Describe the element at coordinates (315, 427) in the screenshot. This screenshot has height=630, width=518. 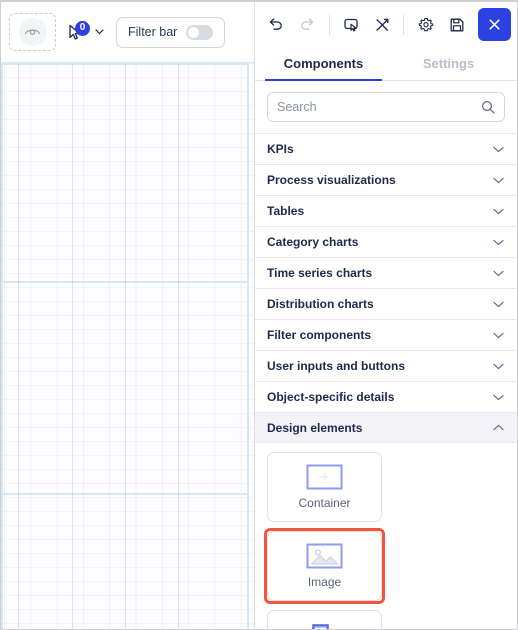
I see `accordion-label: Design elements` at that location.